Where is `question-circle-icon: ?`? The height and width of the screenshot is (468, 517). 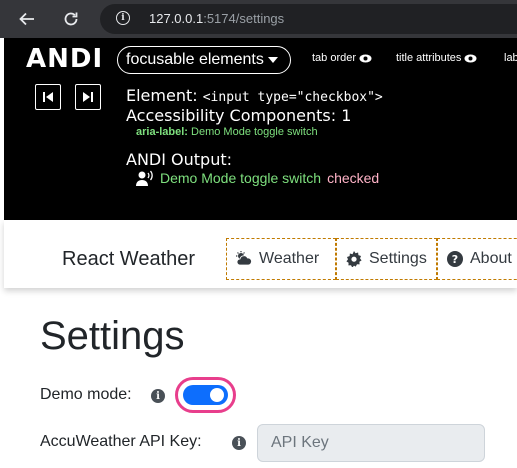
question-circle-icon: ? is located at coordinates (455, 259).